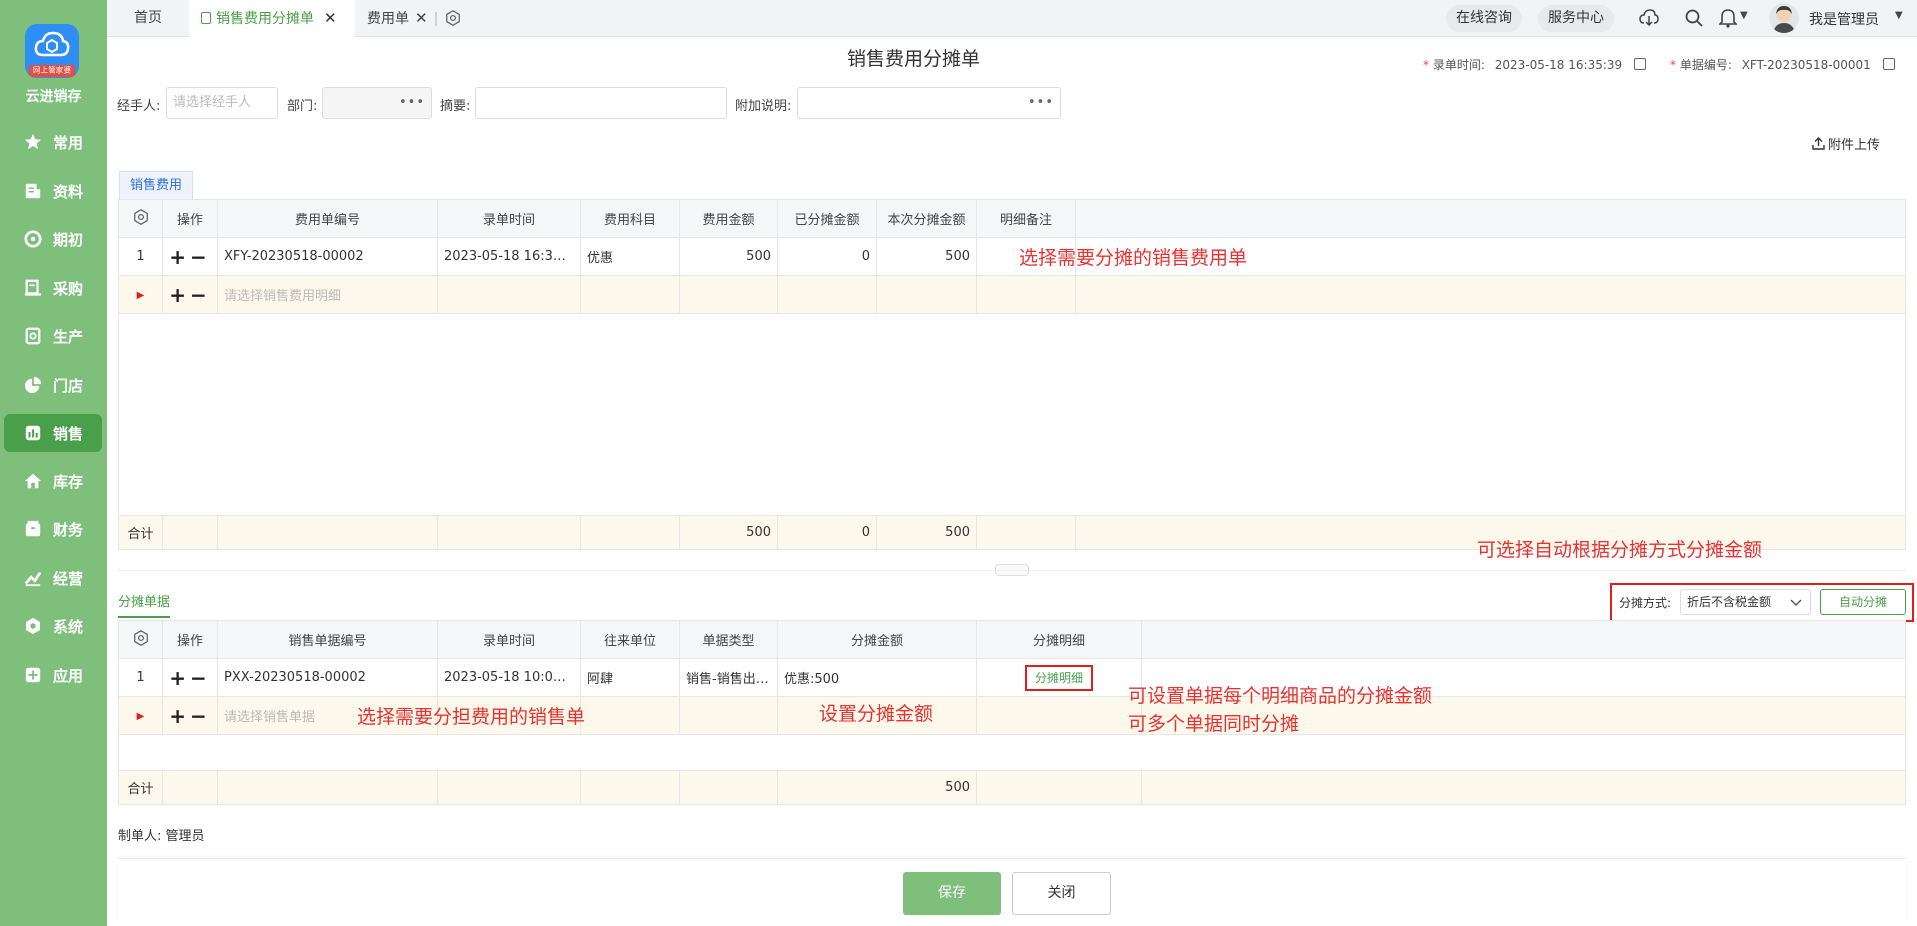 This screenshot has width=1917, height=926. Describe the element at coordinates (877, 677) in the screenshot. I see `allocation-amount-cell: 优惠:500` at that location.